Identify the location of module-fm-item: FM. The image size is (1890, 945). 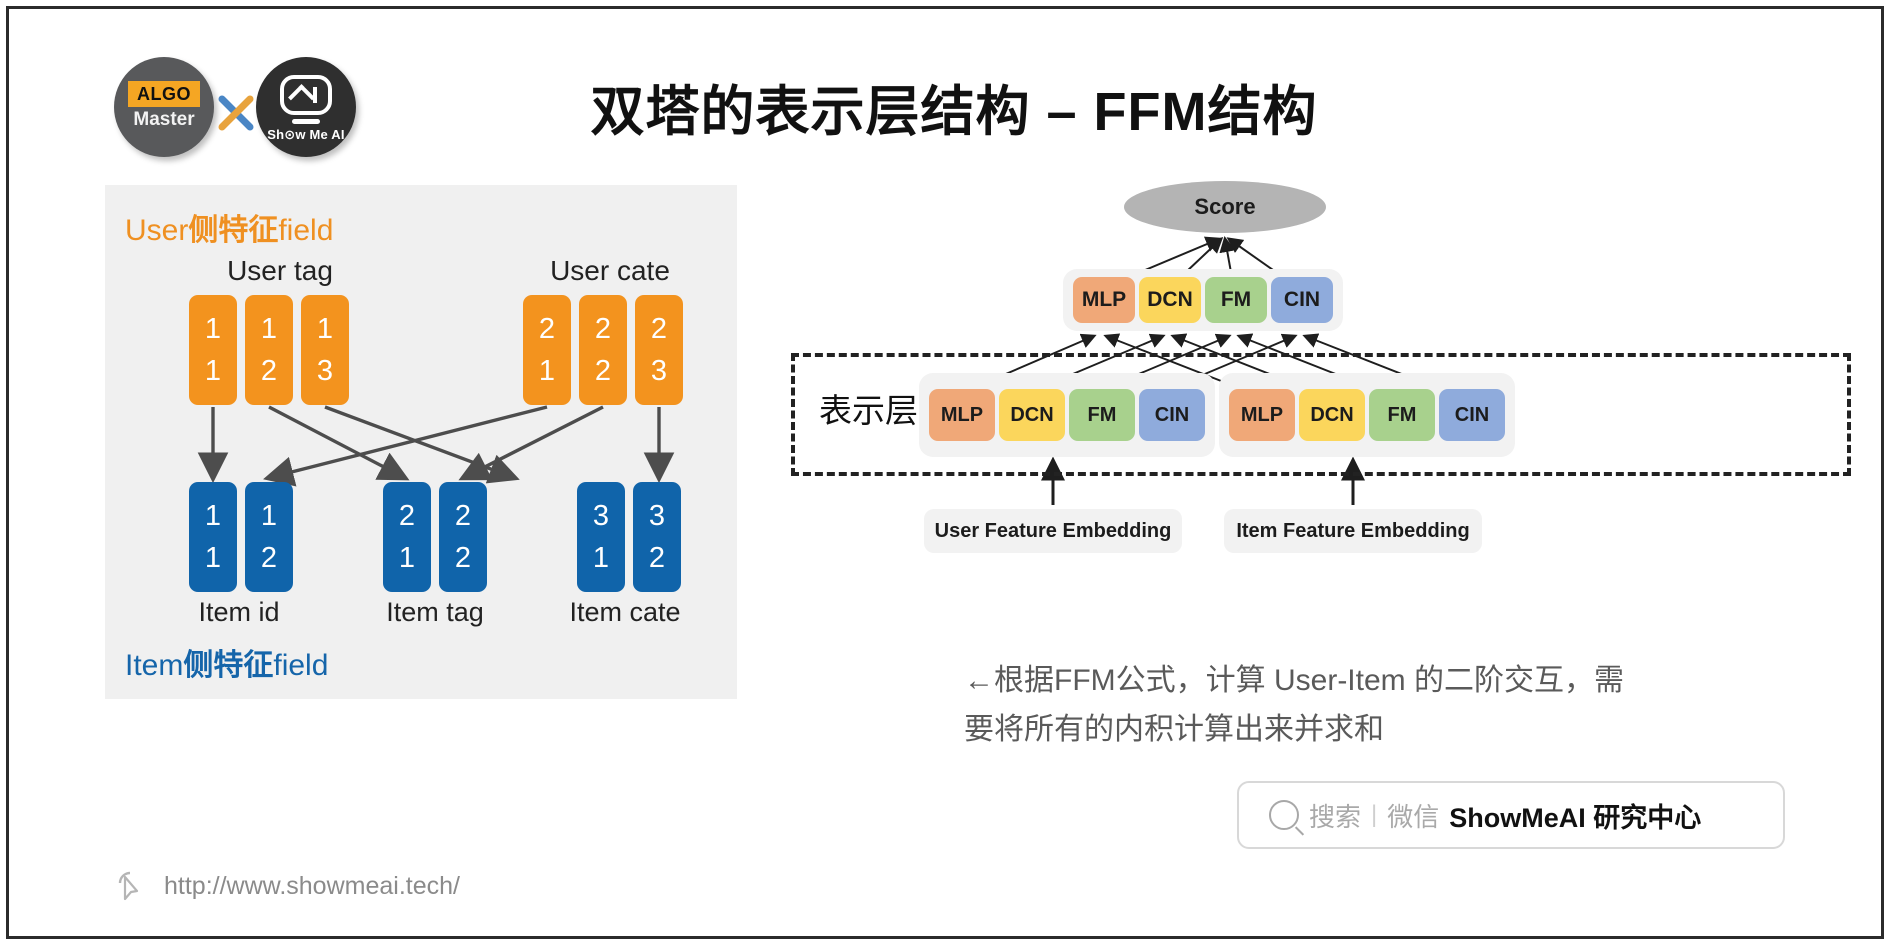
(1402, 415).